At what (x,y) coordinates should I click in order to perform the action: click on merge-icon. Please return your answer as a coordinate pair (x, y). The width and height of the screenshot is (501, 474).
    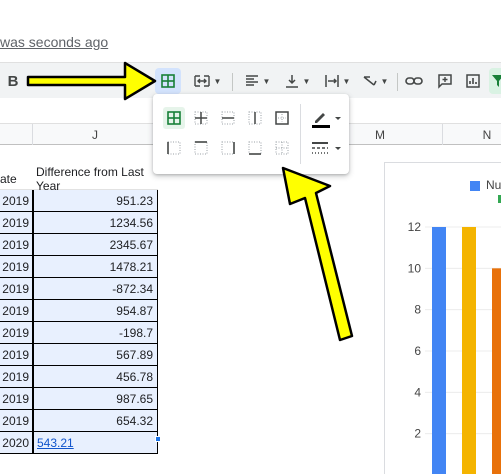
    Looking at the image, I should click on (201, 81).